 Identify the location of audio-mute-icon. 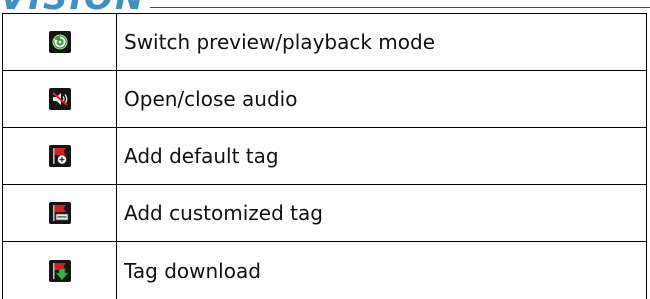
(60, 99).